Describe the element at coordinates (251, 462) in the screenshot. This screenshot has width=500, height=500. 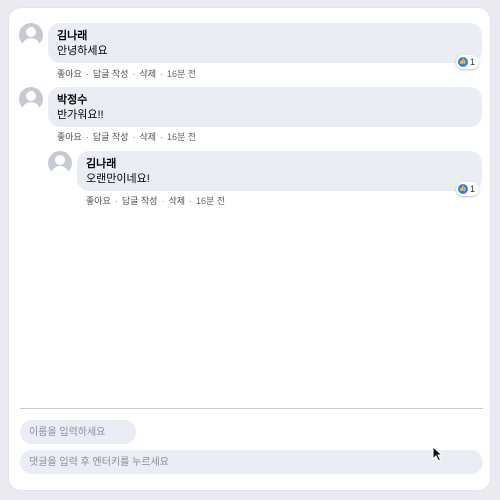
I see `comment-input` at that location.